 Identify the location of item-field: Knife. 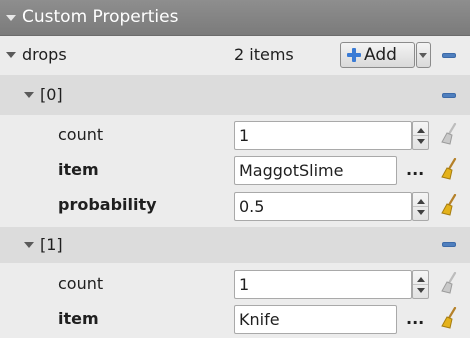
(315, 319).